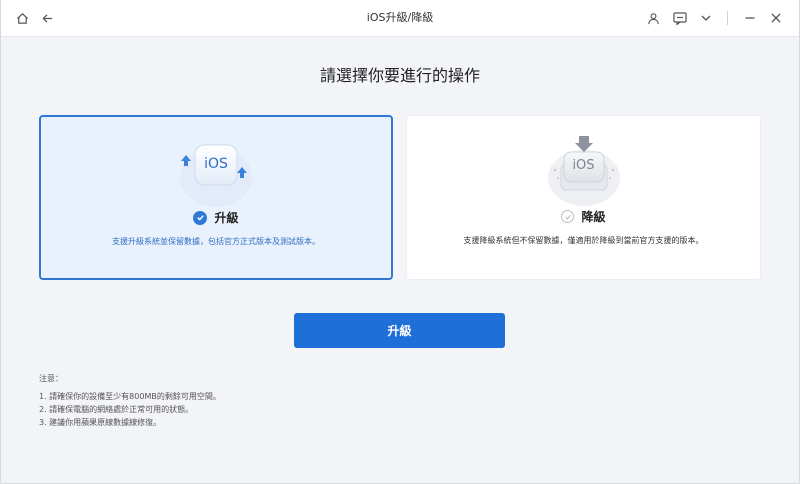  Describe the element at coordinates (593, 217) in the screenshot. I see `downgrade-label: 降級` at that location.